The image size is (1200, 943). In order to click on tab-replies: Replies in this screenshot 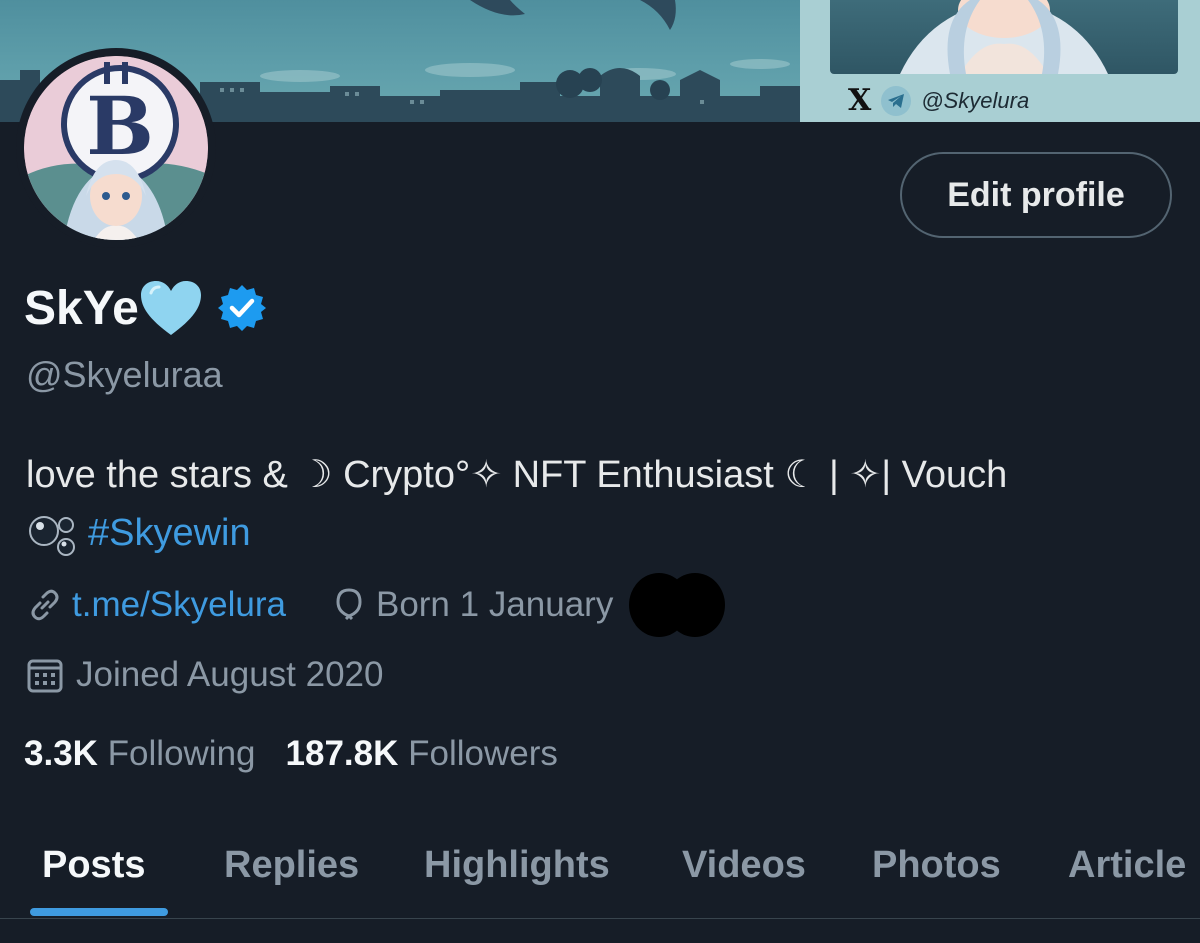, I will do `click(291, 865)`.